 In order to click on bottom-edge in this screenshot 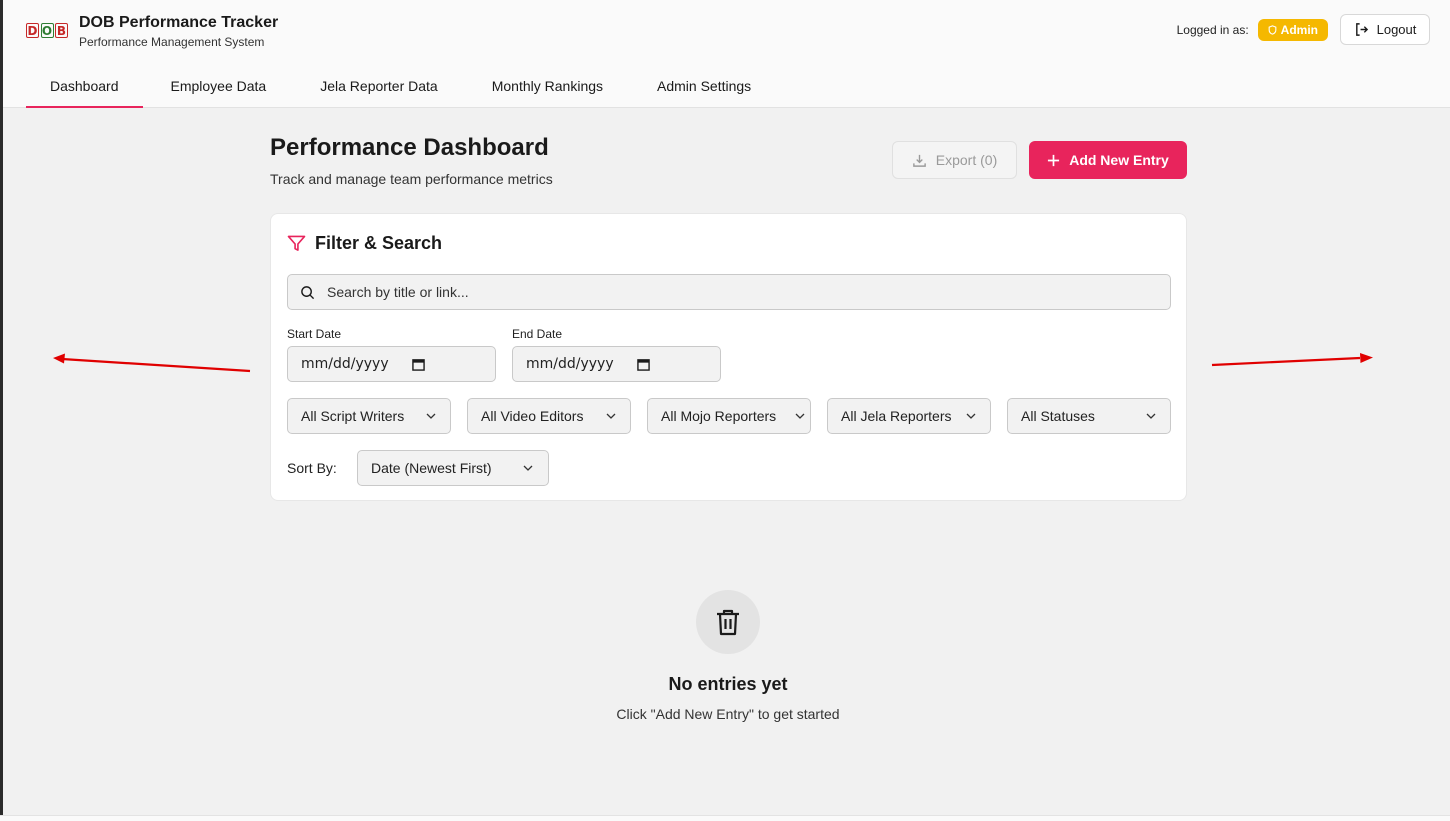, I will do `click(725, 818)`.